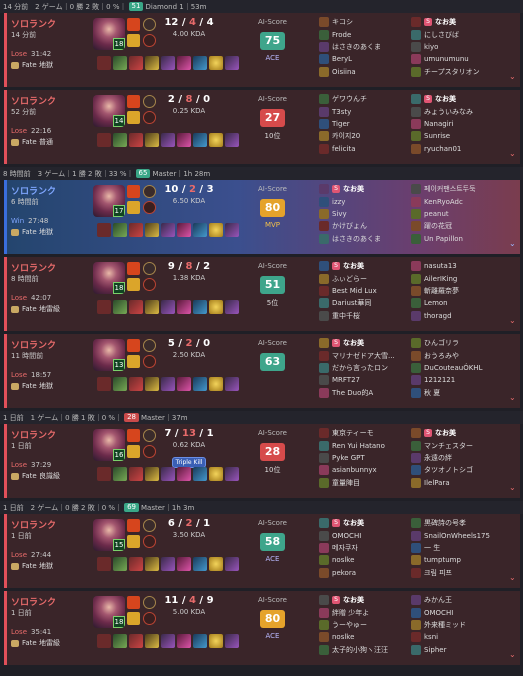 Image resolution: width=523 pixels, height=676 pixels. What do you see at coordinates (109, 111) in the screenshot?
I see `champion-portrait: 14` at bounding box center [109, 111].